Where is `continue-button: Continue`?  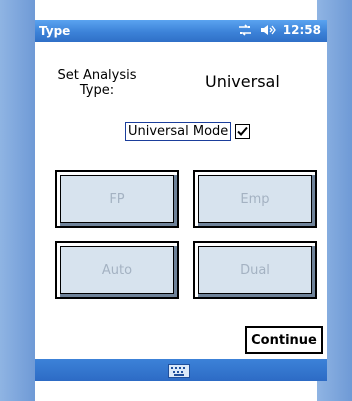 continue-button: Continue is located at coordinates (284, 340).